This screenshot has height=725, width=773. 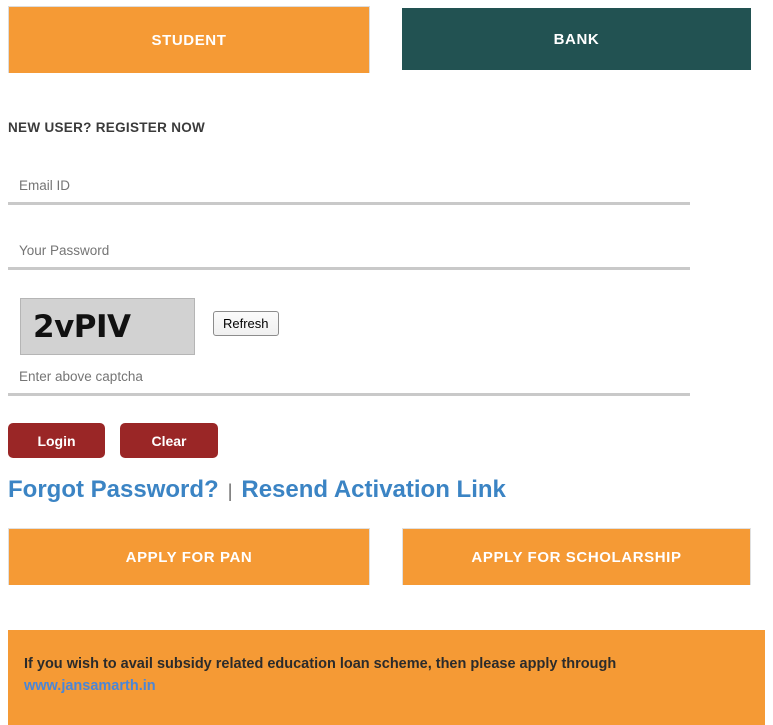 I want to click on captcha-input-placeholder: Enter above captcha, so click(x=349, y=381).